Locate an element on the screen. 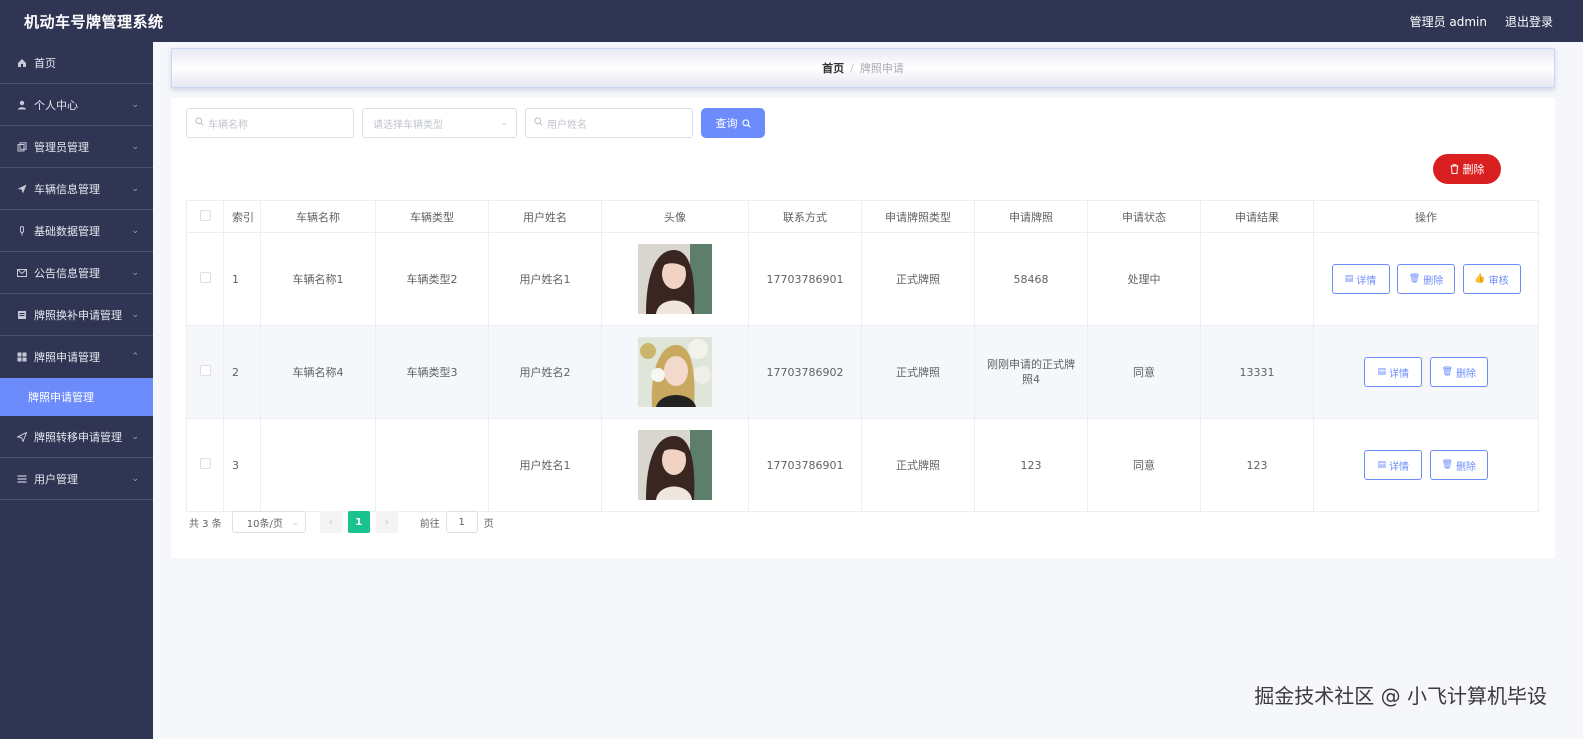 This screenshot has height=739, width=1583. next-page-button: › is located at coordinates (386, 522).